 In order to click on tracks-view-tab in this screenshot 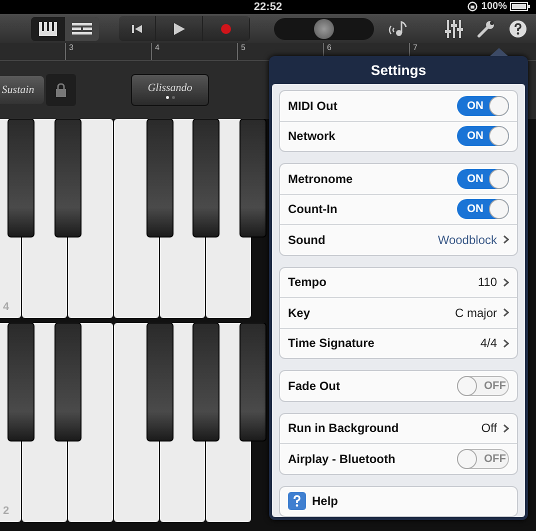, I will do `click(82, 28)`.